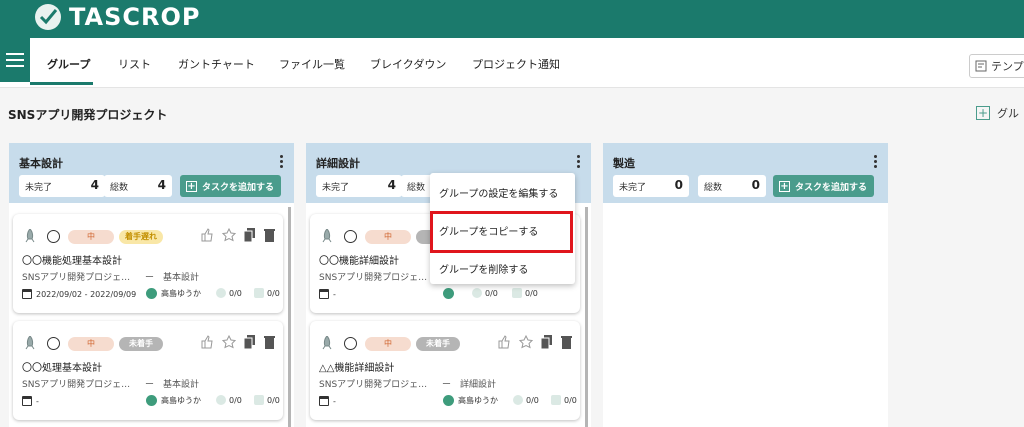 The image size is (1024, 427). I want to click on column-header: 製造 未完了 0 総数 0 + タスクを追加する, so click(745, 173).